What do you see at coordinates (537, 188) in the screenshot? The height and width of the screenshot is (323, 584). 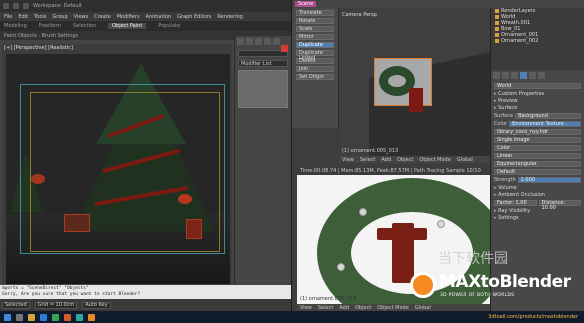 I see `panel-volume: Volume` at bounding box center [537, 188].